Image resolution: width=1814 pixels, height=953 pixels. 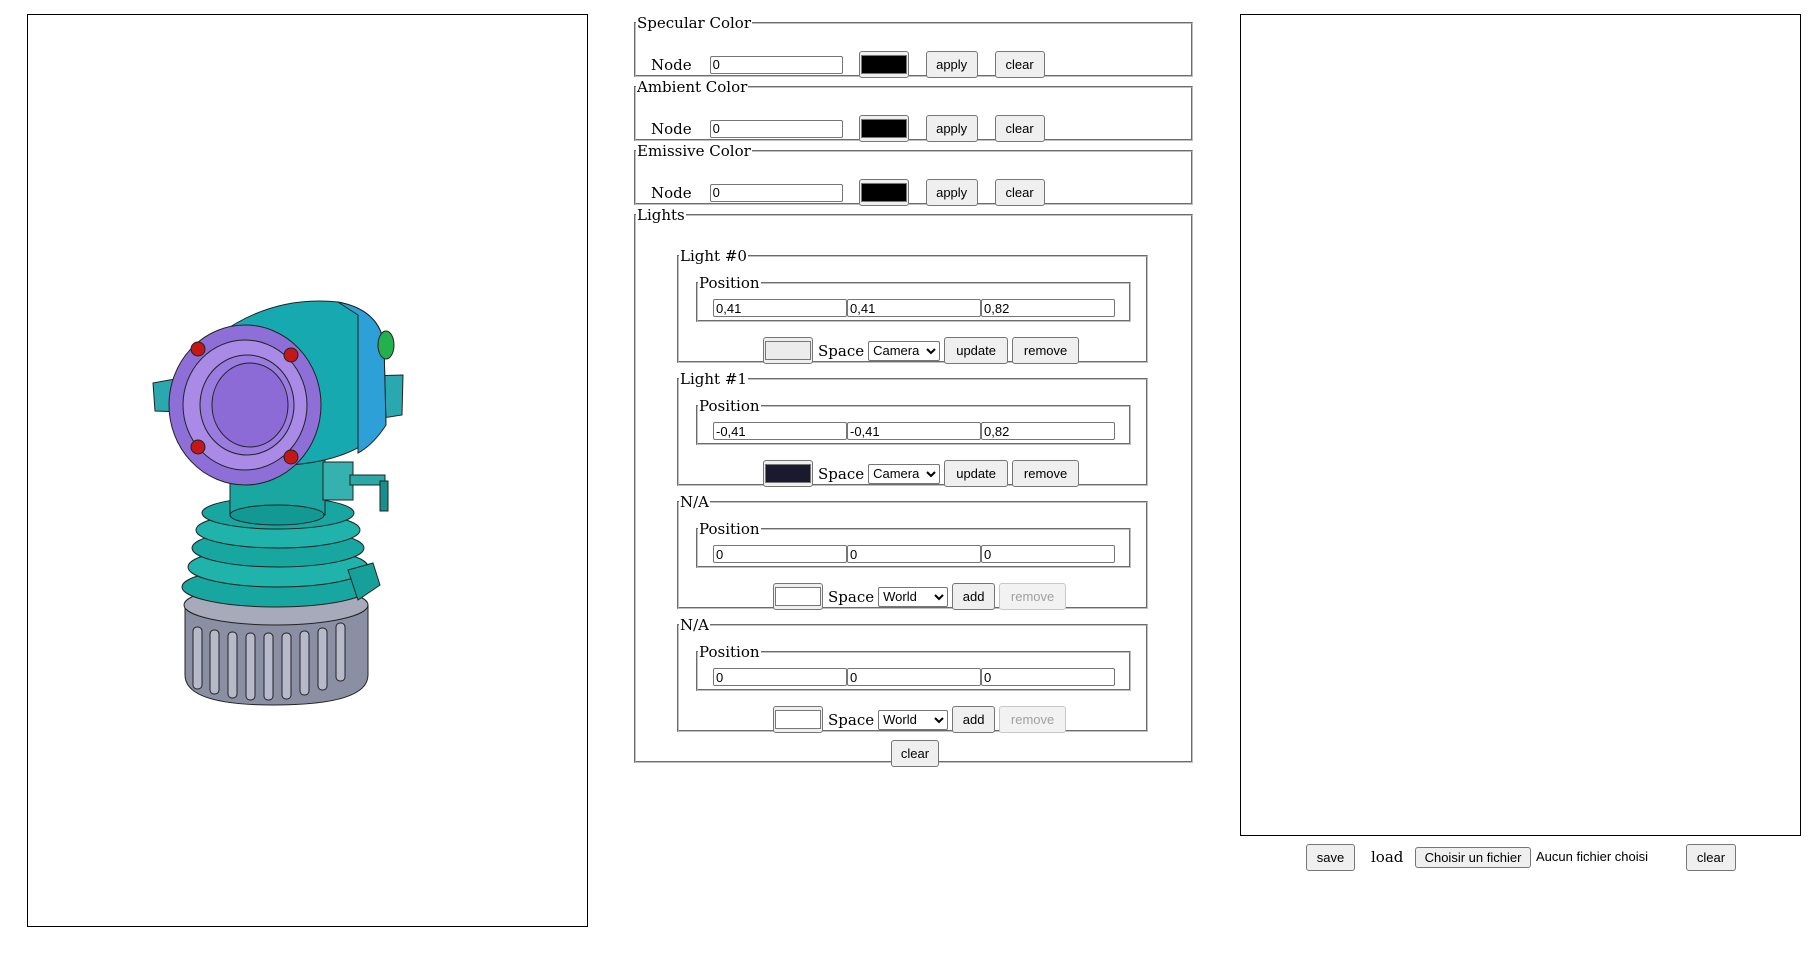 What do you see at coordinates (951, 192) in the screenshot?
I see `emissive-apply-button: apply` at bounding box center [951, 192].